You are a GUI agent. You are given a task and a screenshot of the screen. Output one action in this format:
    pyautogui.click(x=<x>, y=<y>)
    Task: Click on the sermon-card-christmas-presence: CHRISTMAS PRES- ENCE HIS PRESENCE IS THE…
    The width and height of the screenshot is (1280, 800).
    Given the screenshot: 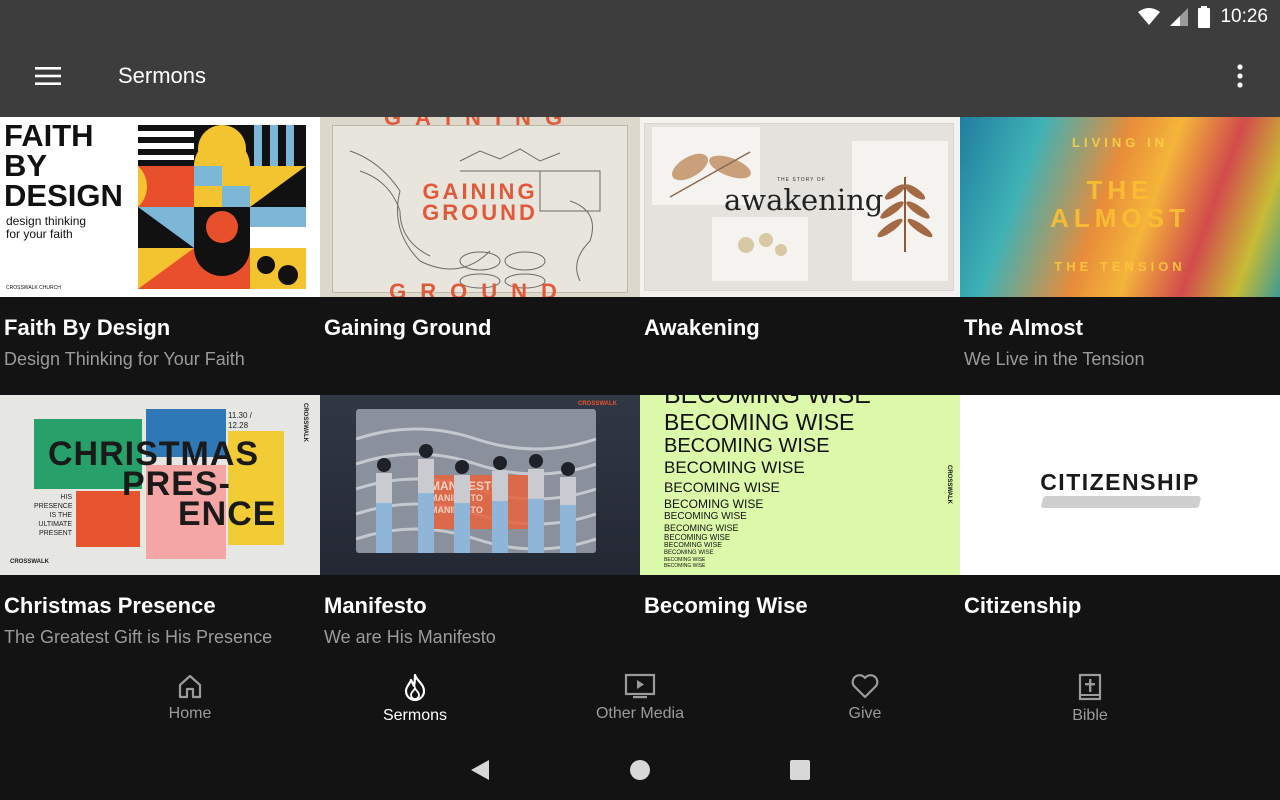 What is the action you would take?
    pyautogui.click(x=160, y=534)
    